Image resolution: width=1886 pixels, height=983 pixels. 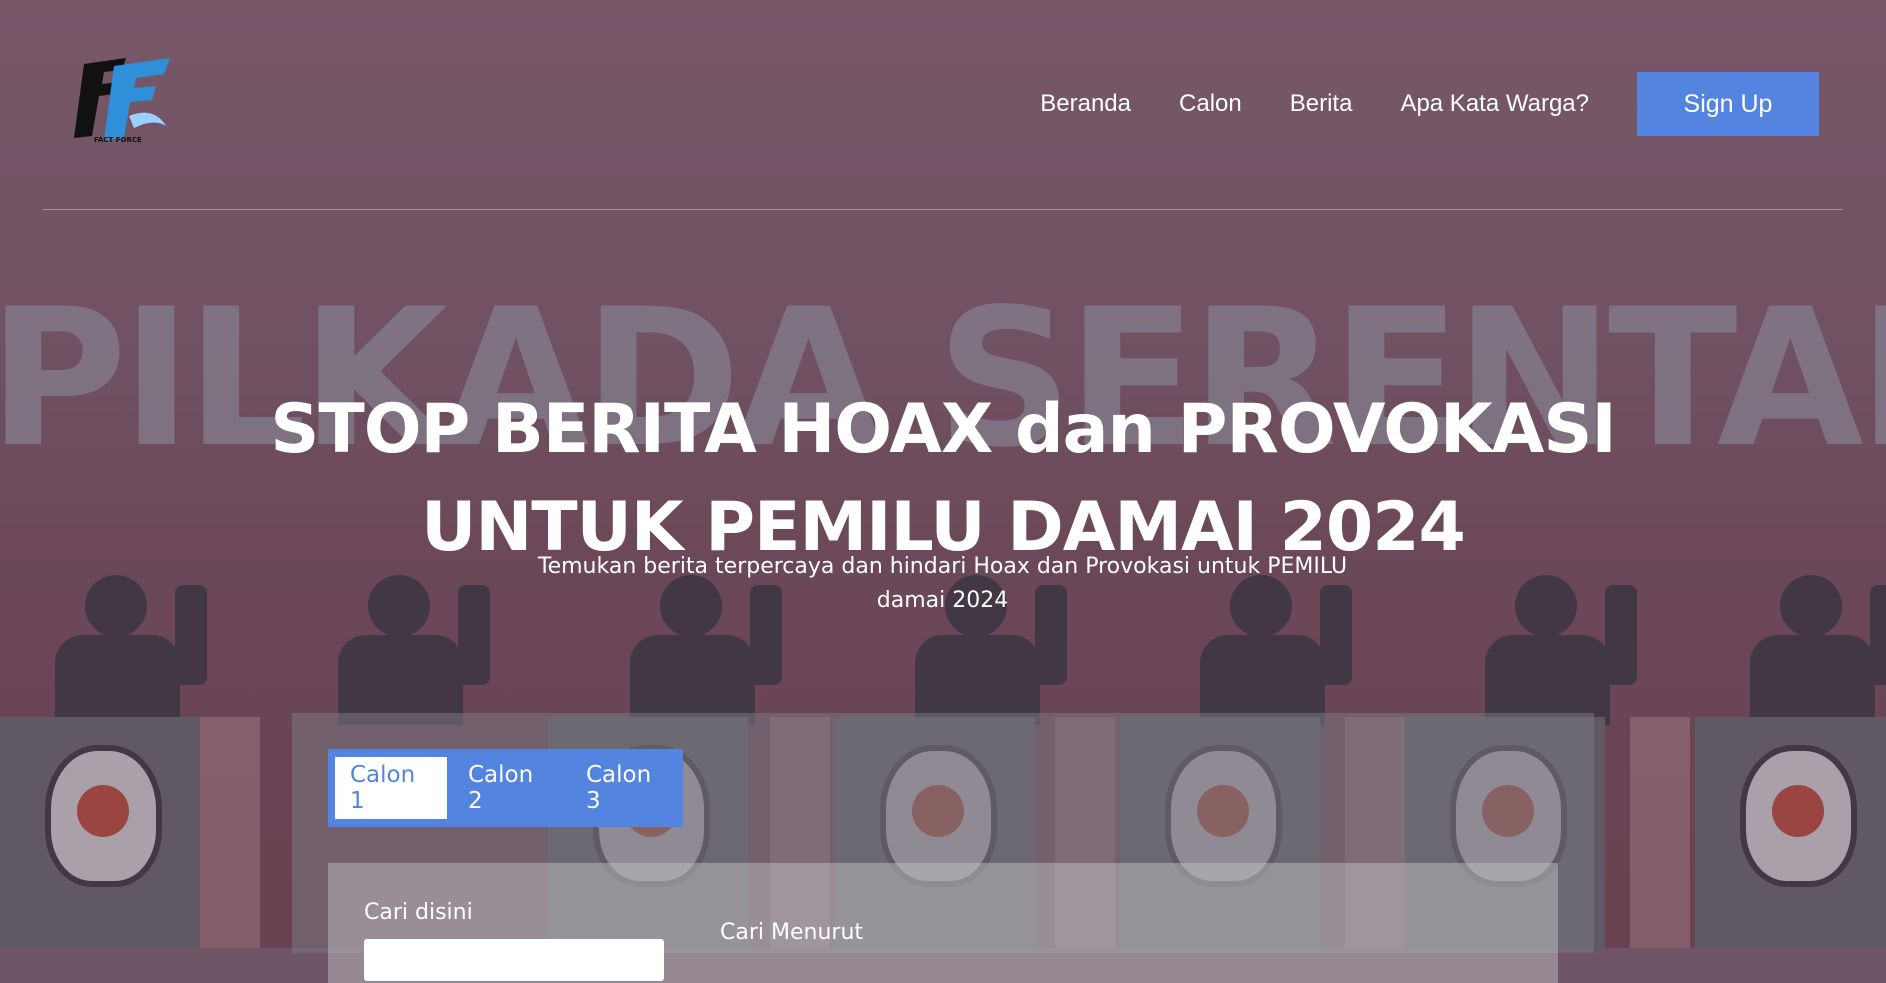 I want to click on tab-calon-3: Calon 3, so click(x=627, y=788).